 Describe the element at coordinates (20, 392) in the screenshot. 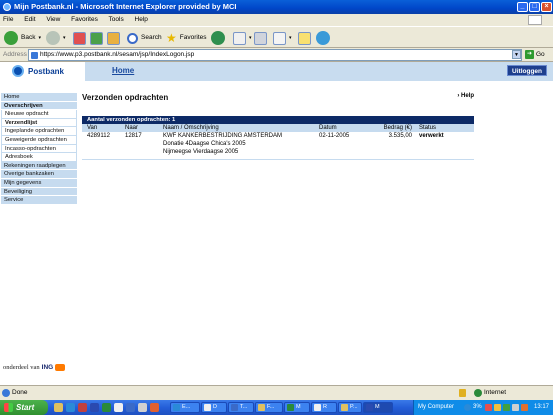

I see `status-text: Done` at that location.